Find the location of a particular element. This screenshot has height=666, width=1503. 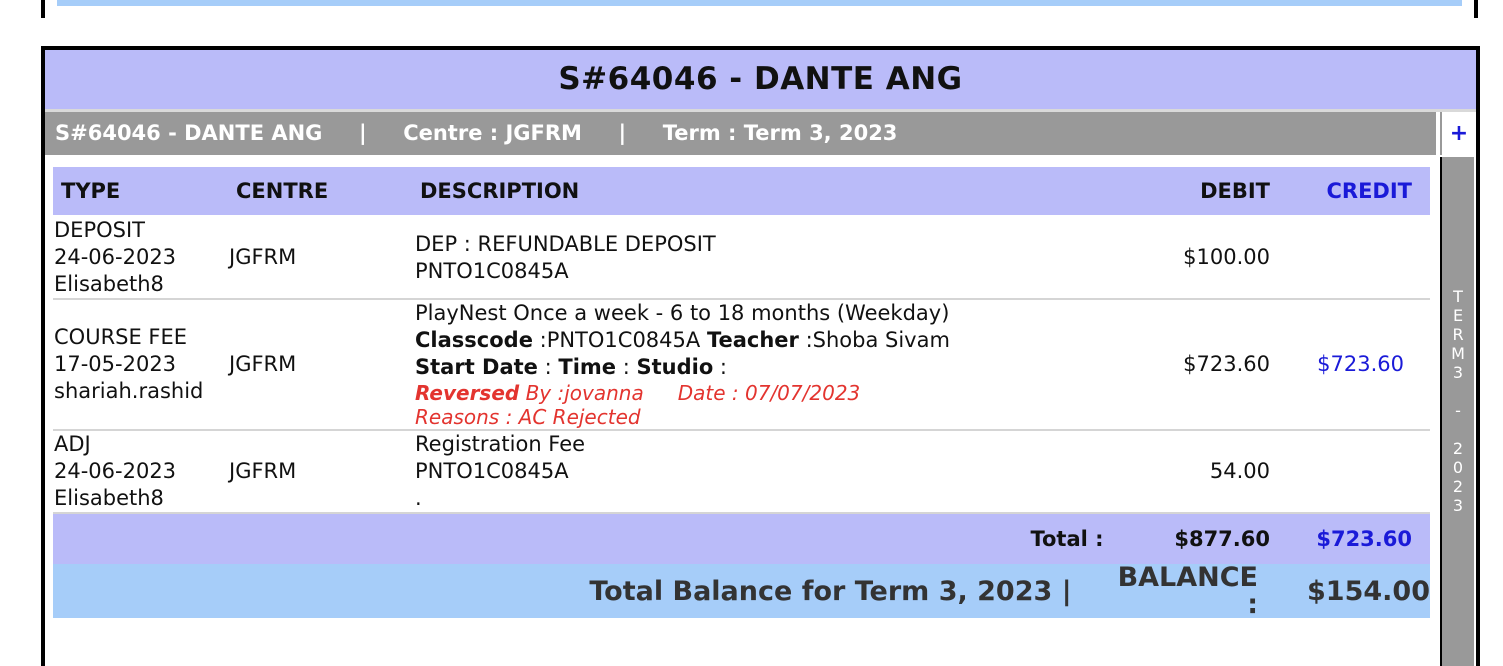

term-side-label: T E R M 3 - 2 0 2 3 is located at coordinates (1458, 401).